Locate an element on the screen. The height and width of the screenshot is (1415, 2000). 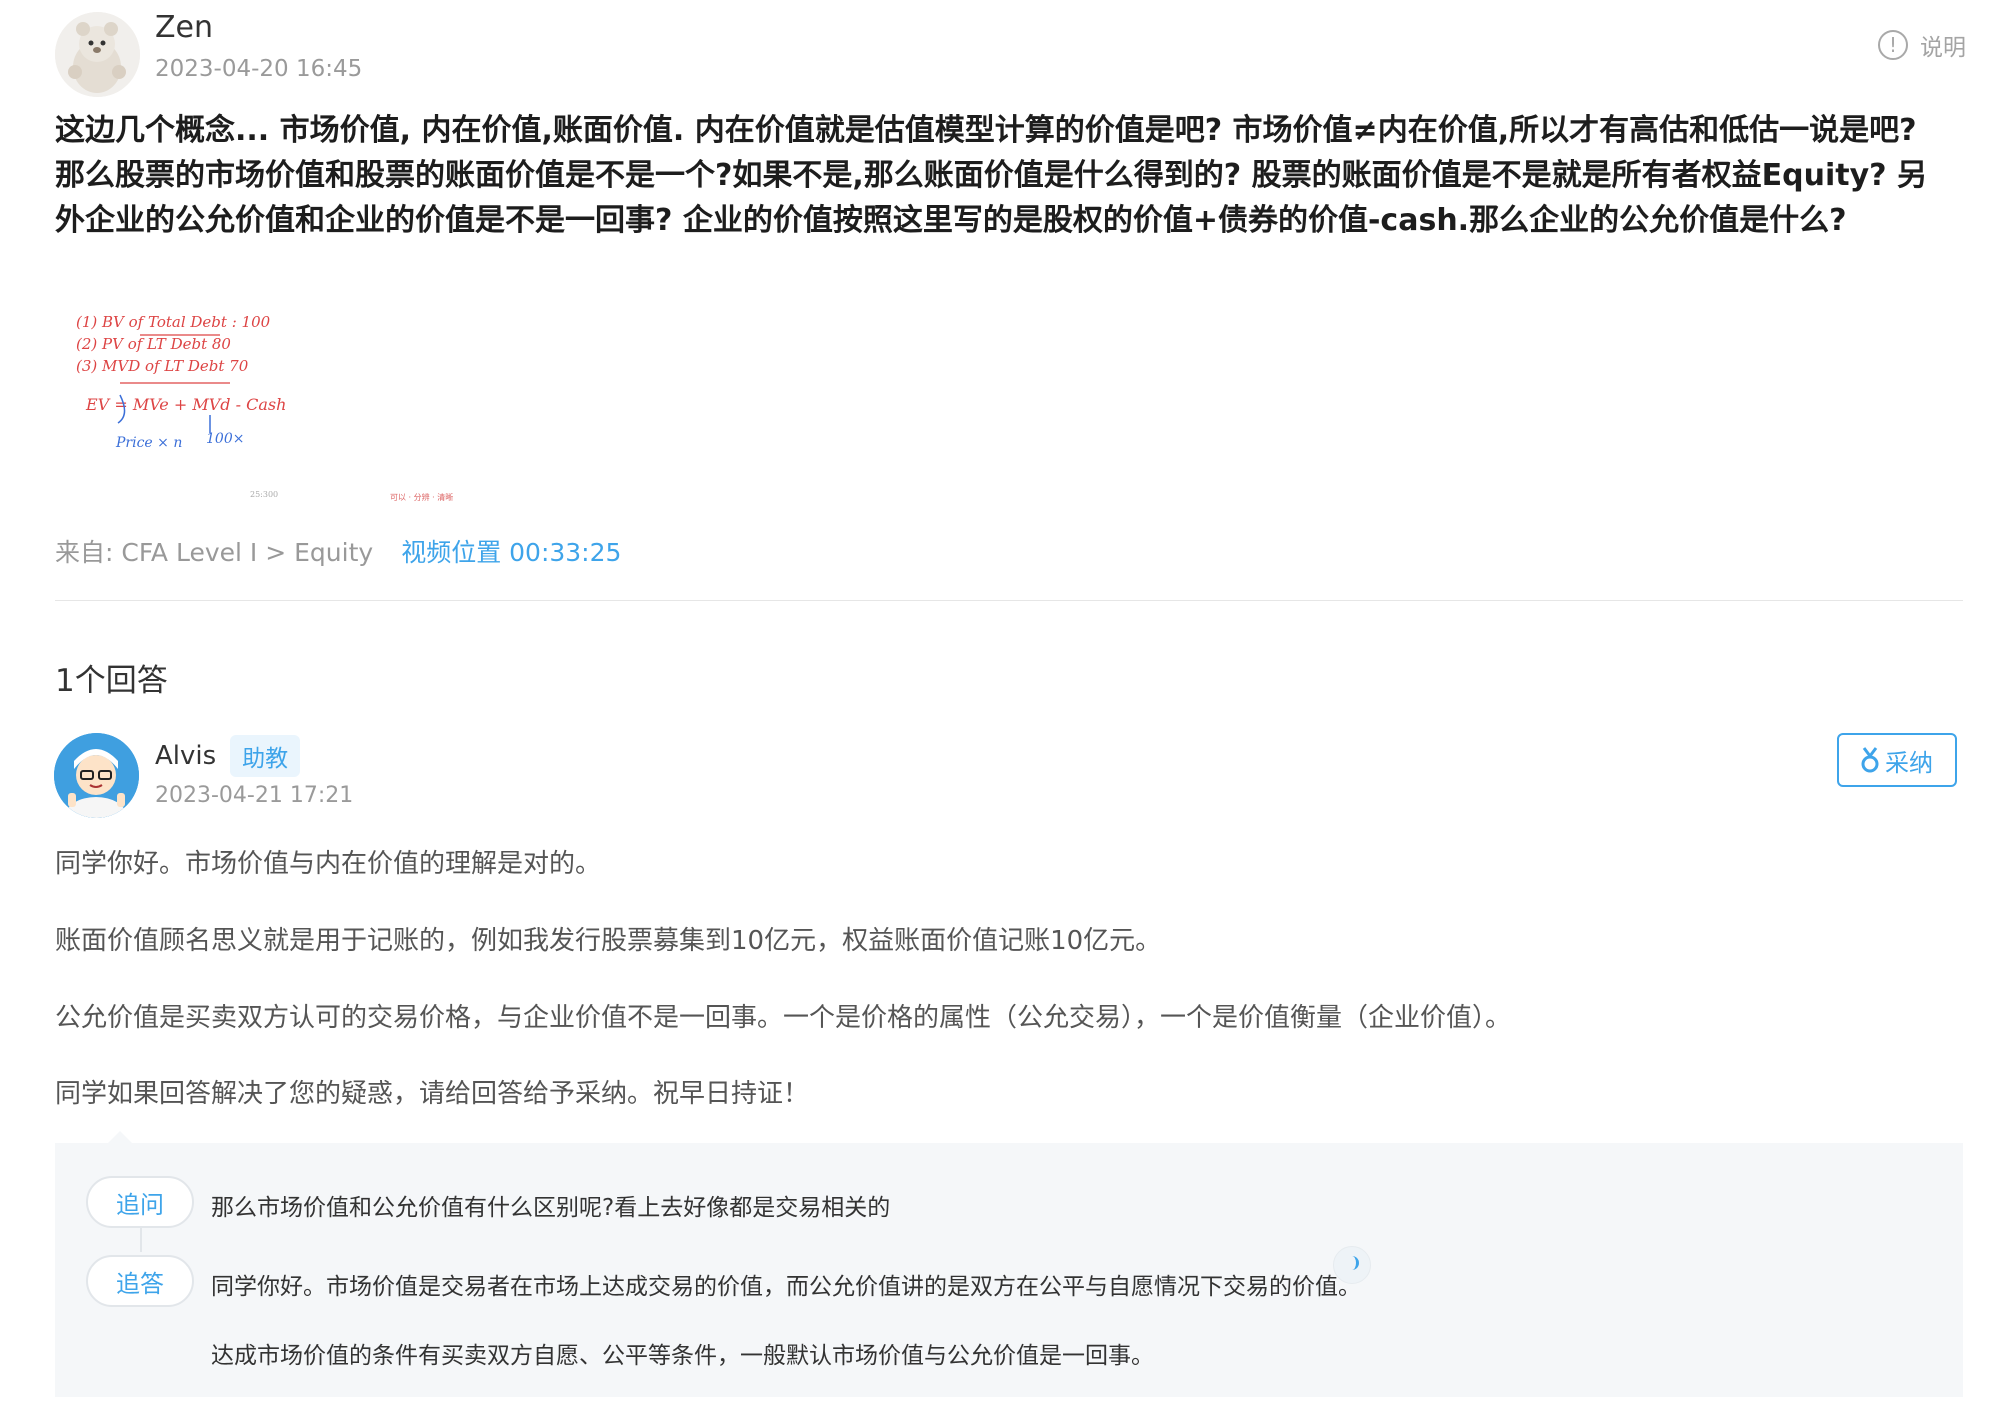
answer-avatar is located at coordinates (96, 775).